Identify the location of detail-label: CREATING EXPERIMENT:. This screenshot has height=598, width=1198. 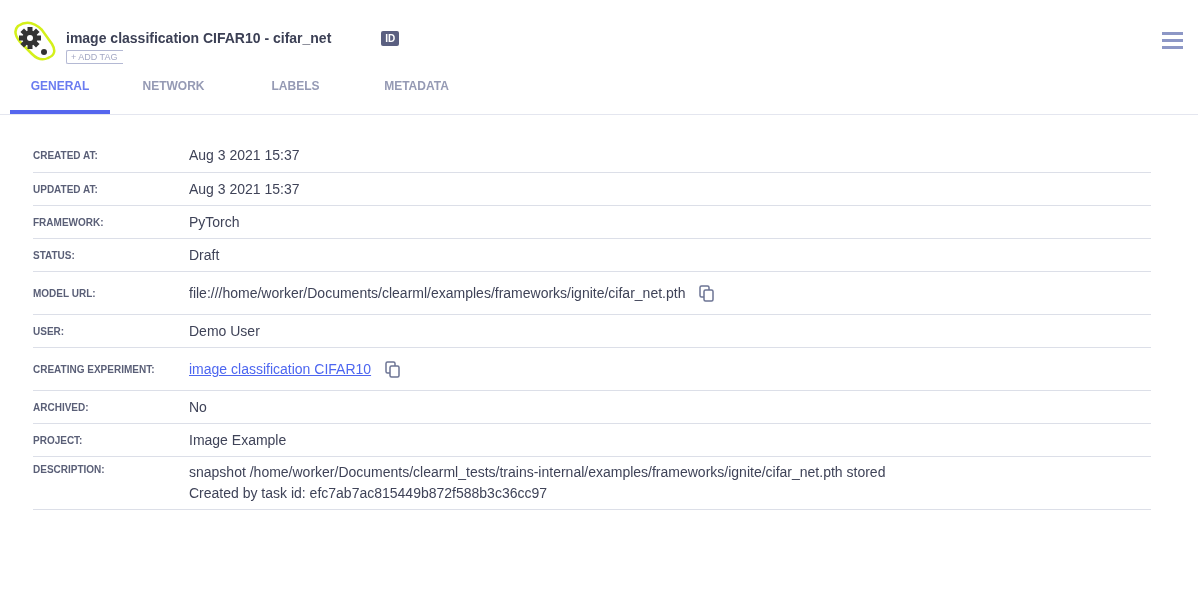
(94, 369).